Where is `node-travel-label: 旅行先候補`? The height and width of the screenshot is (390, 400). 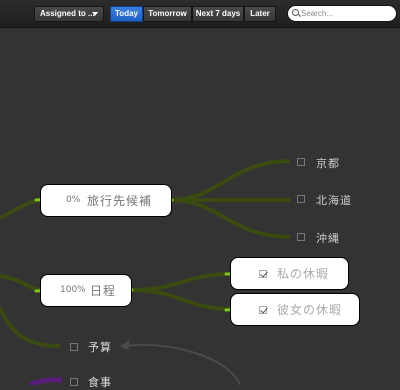 node-travel-label: 旅行先候補 is located at coordinates (120, 201).